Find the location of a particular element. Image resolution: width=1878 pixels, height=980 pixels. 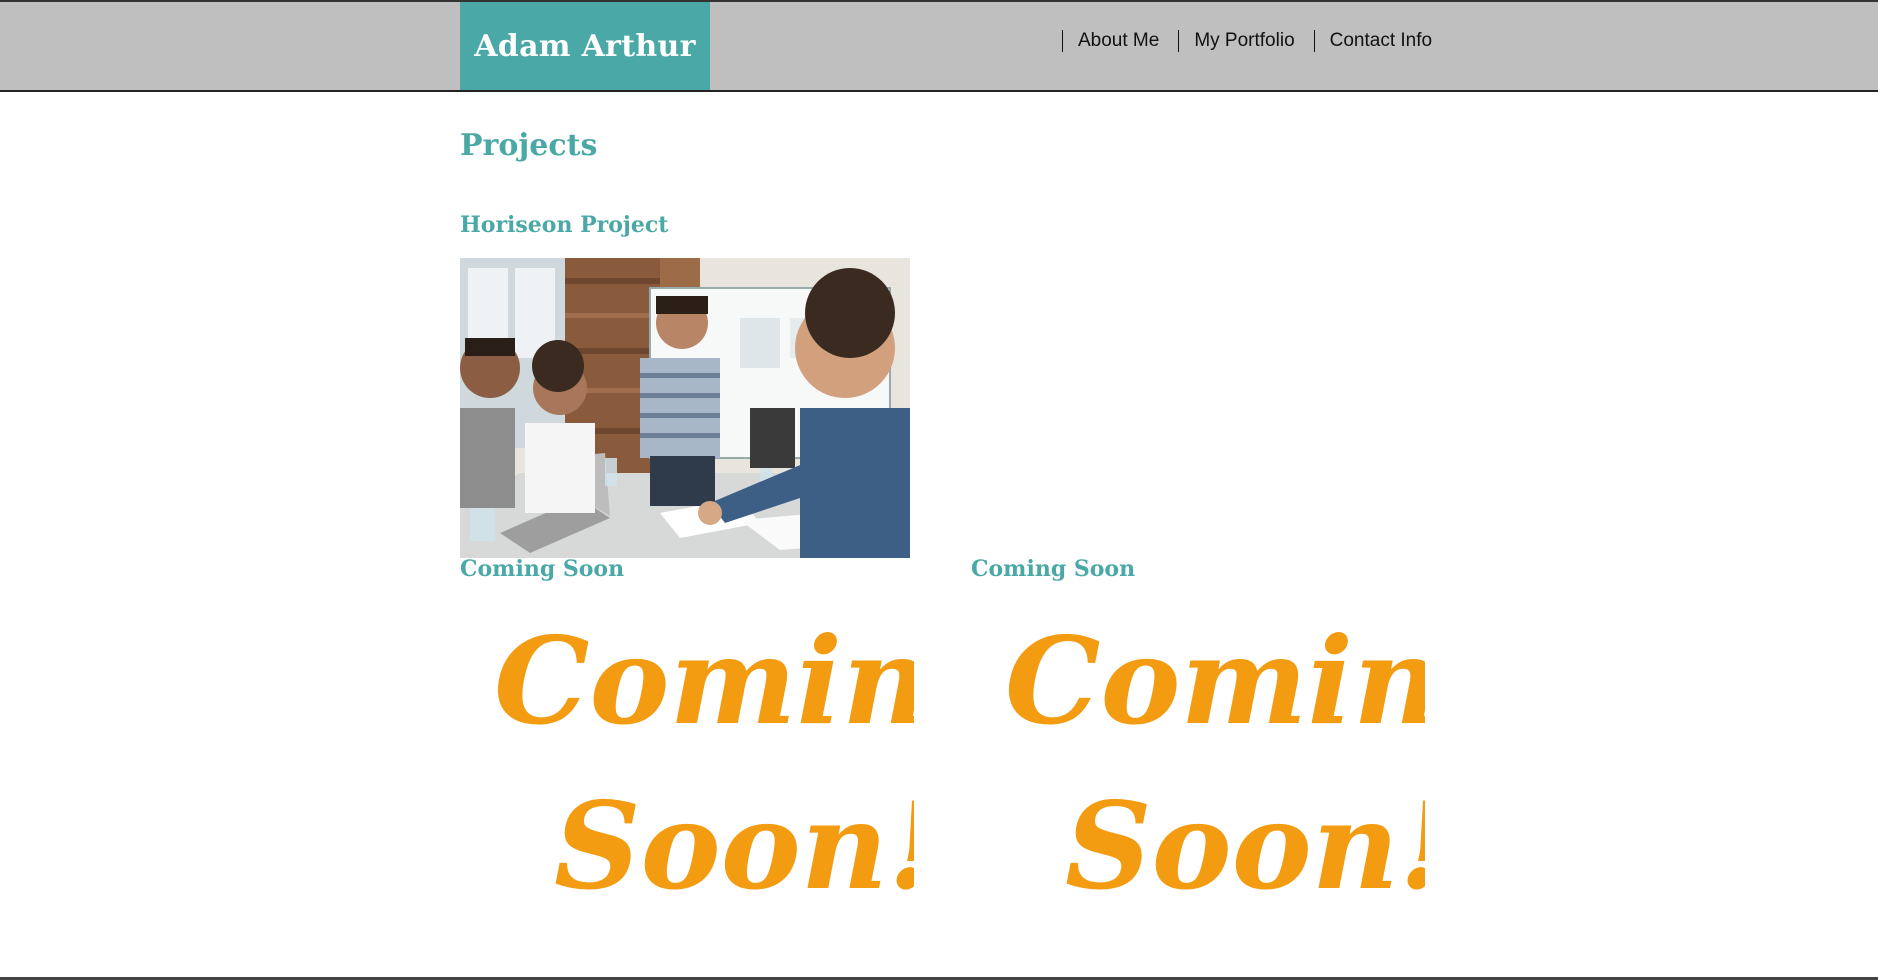

coming-soon-graphic-1: Coming Soon! is located at coordinates (748, 758).